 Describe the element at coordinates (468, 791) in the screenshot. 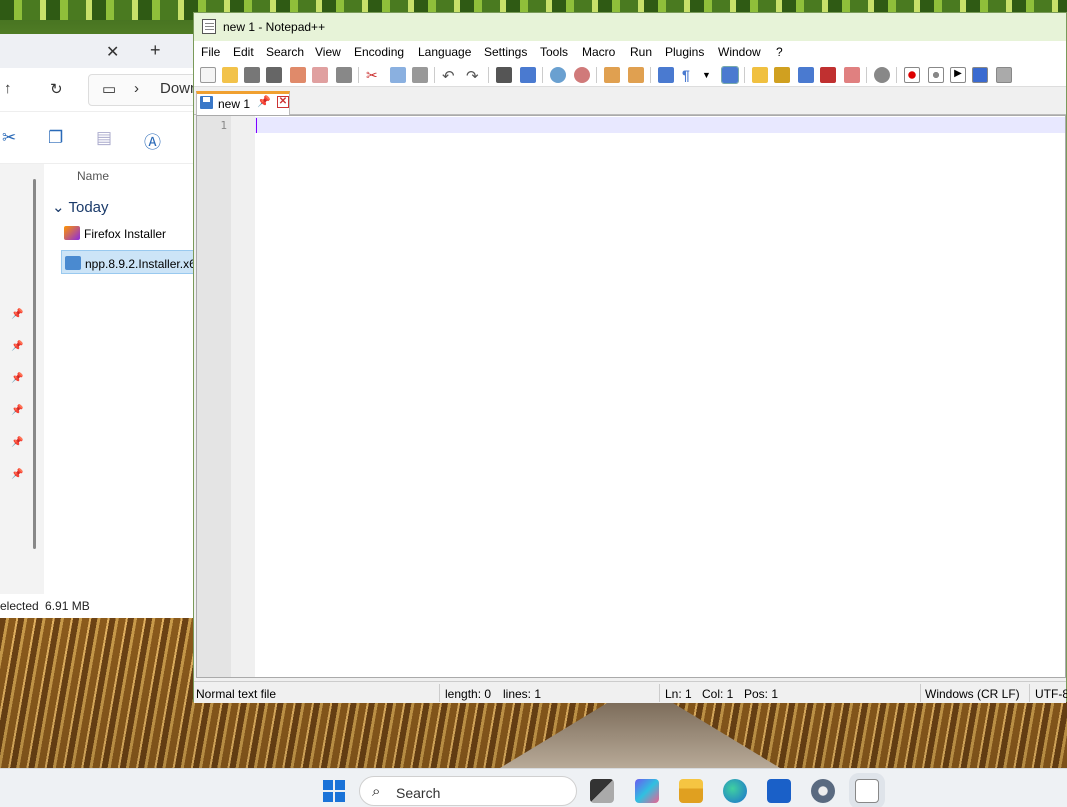

I see `taskbar-search: ⌕ Search` at that location.